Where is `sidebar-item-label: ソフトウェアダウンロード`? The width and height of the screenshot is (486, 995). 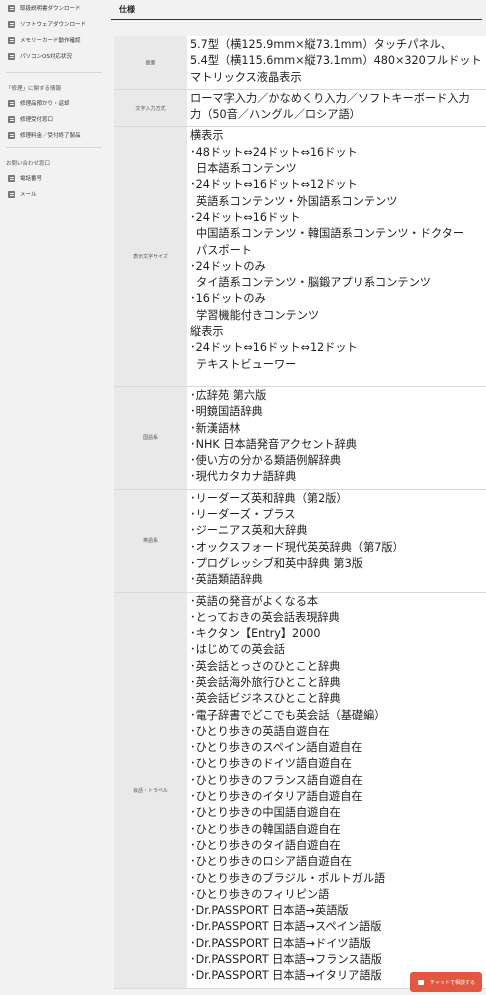 sidebar-item-label: ソフトウェアダウンロード is located at coordinates (53, 25).